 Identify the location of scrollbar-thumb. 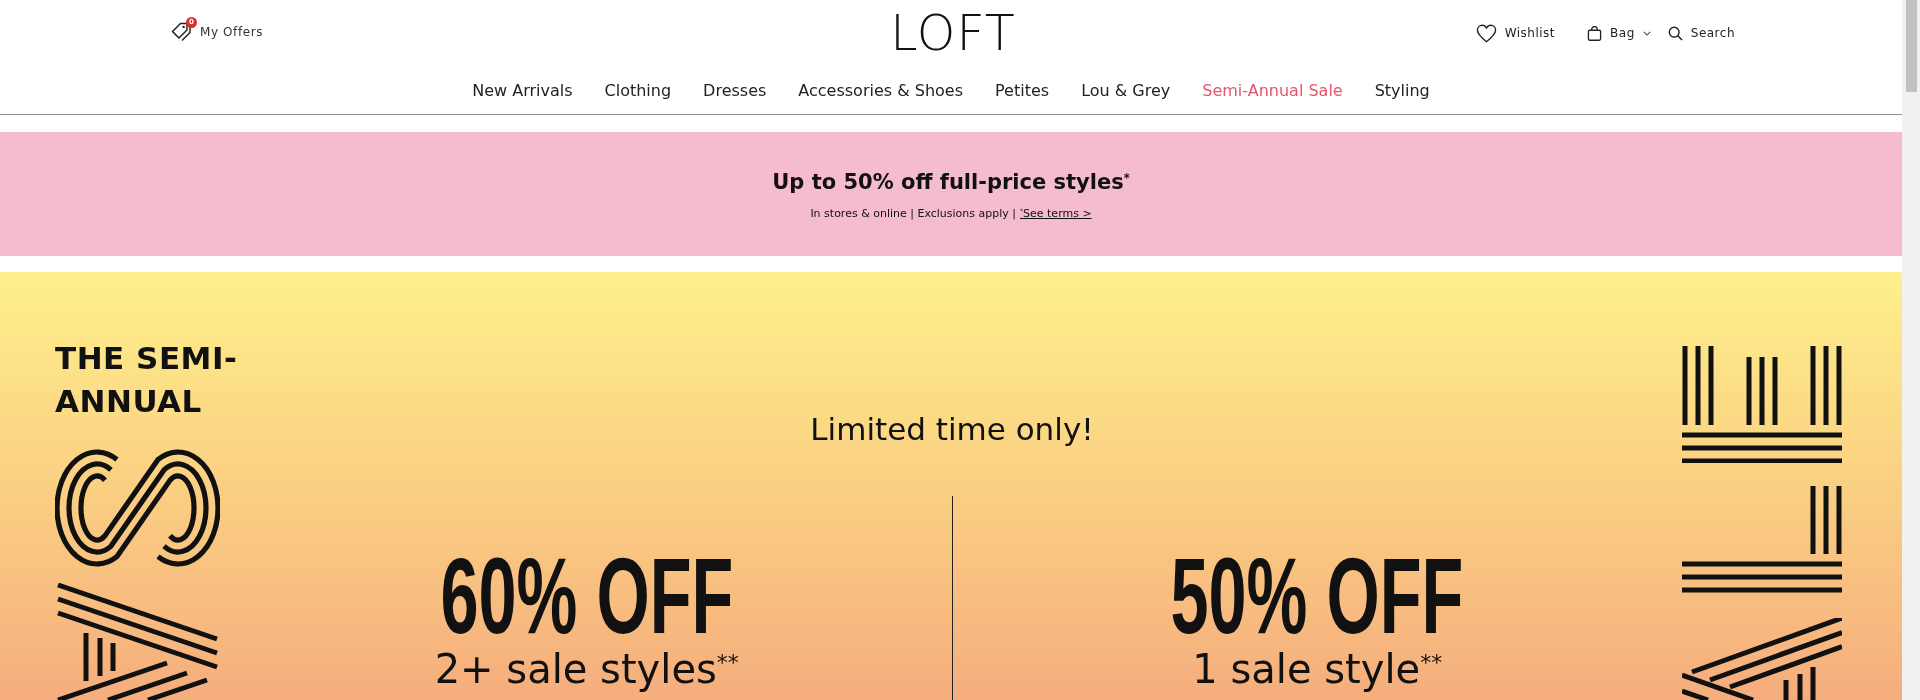
(1911, 46).